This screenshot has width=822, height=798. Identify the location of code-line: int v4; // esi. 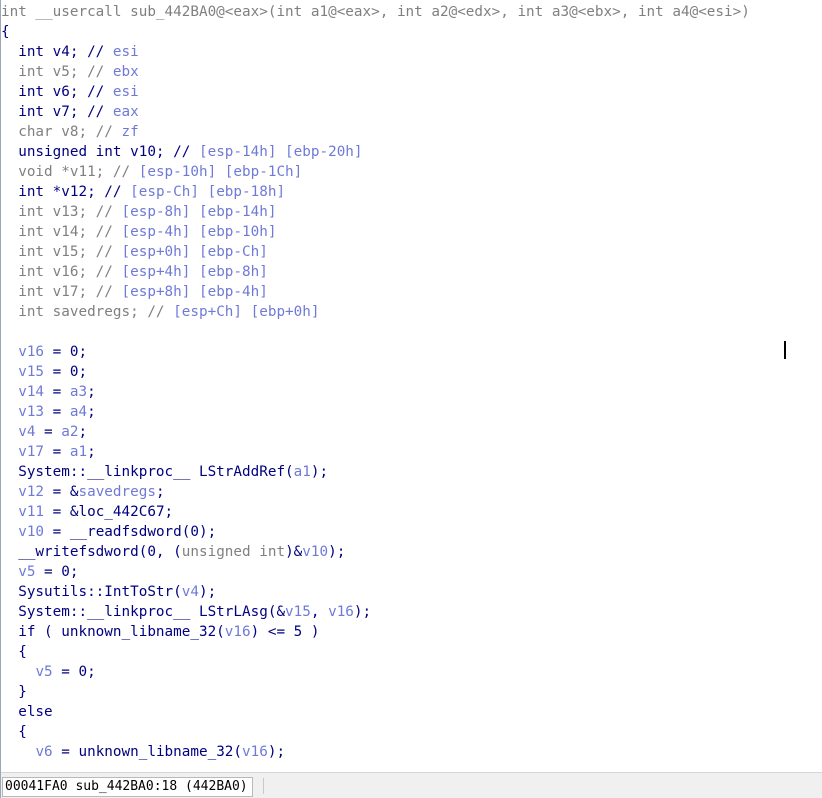
(70, 52).